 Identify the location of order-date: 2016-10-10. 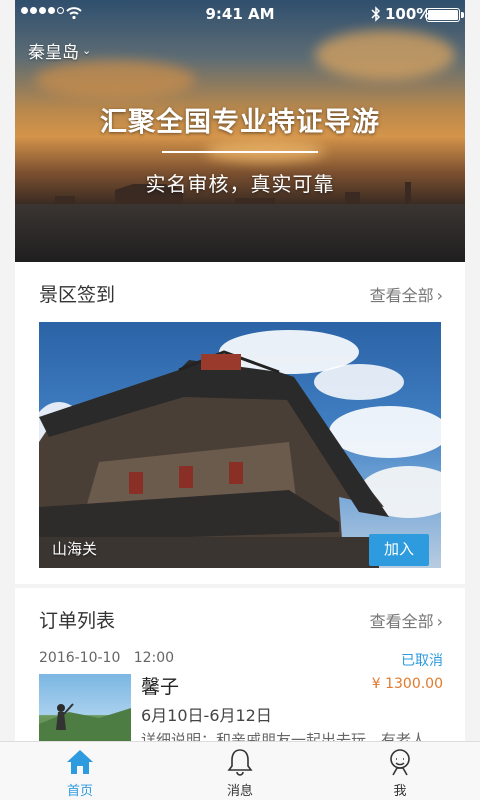
(80, 658).